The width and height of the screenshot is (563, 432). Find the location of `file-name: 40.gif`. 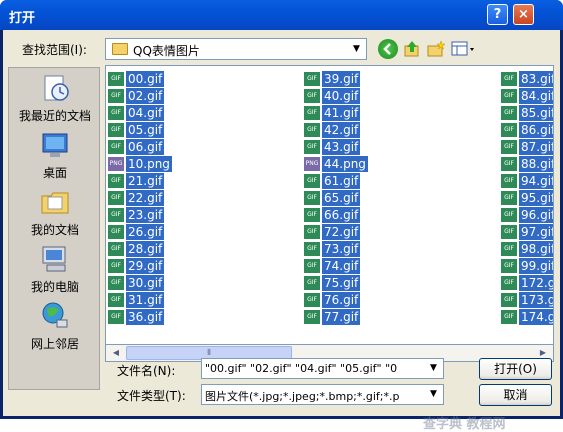

file-name: 40.gif is located at coordinates (341, 95).